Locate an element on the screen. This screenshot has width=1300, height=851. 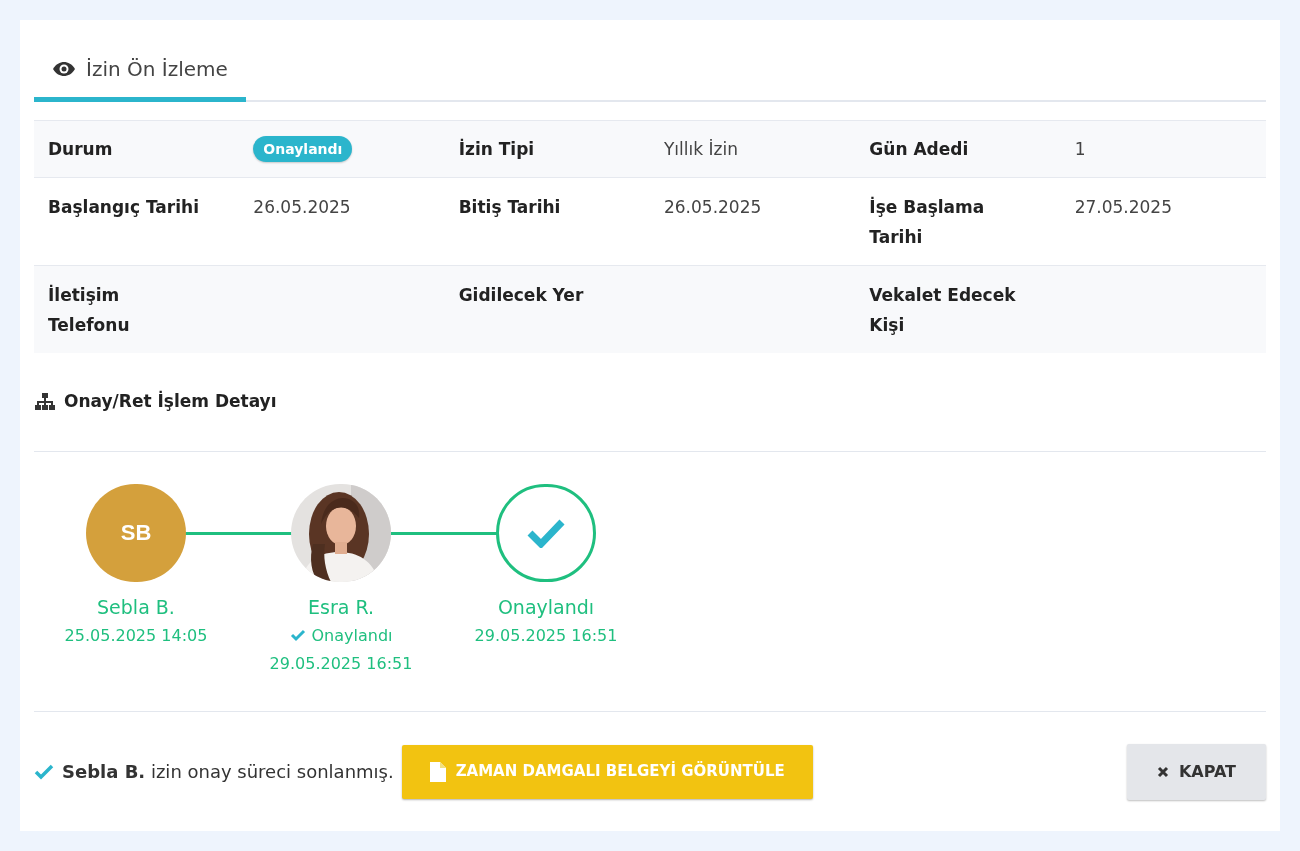
sitemap-icon is located at coordinates (45, 401).